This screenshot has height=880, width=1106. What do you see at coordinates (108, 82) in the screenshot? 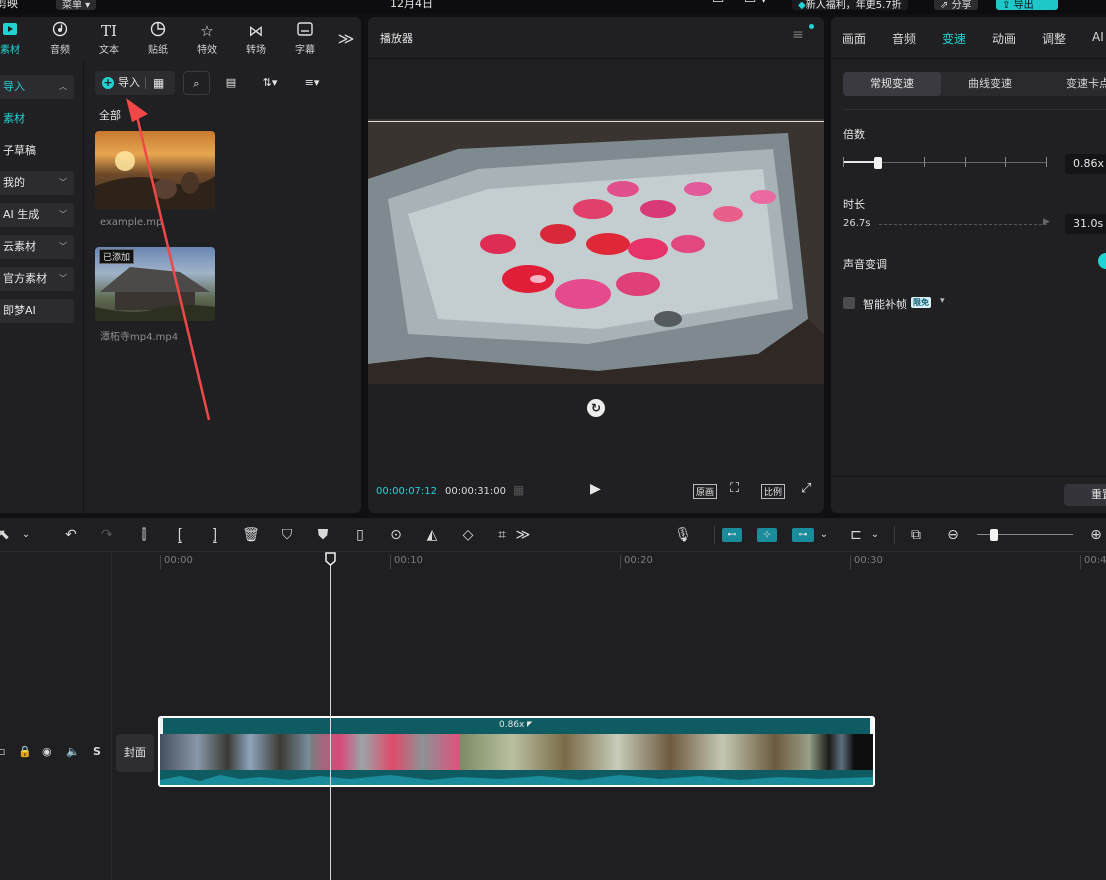
I see `plus-icon: +` at bounding box center [108, 82].